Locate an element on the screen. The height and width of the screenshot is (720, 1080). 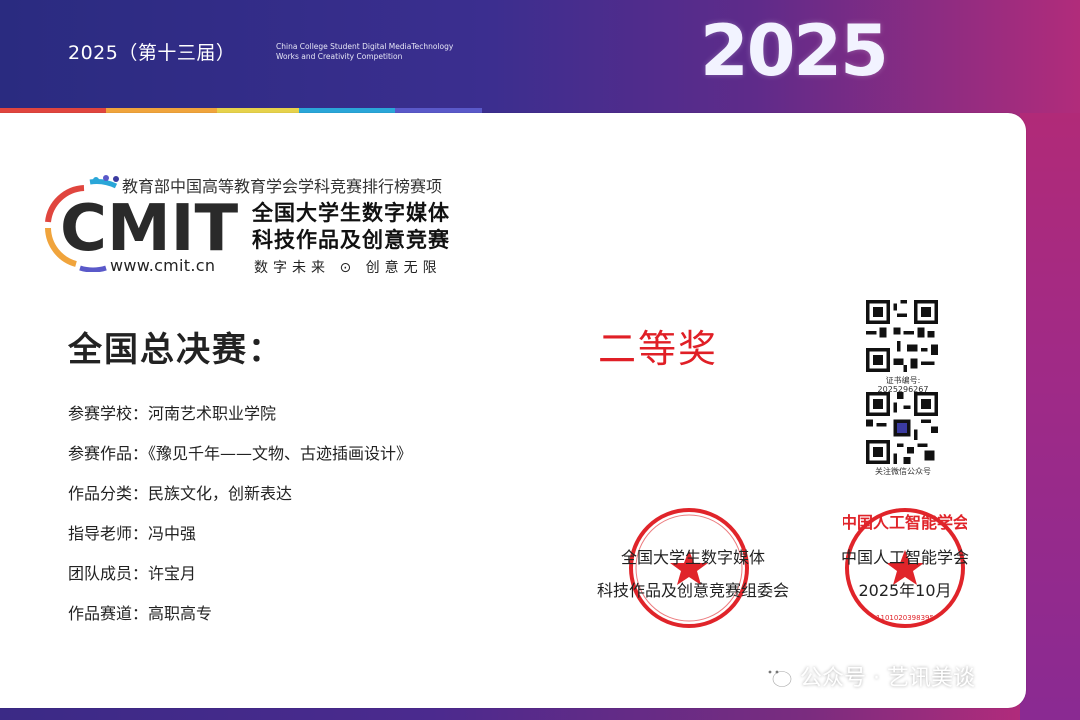
info-row-school: 参赛学校：河南艺术职业学院 is located at coordinates (240, 420).